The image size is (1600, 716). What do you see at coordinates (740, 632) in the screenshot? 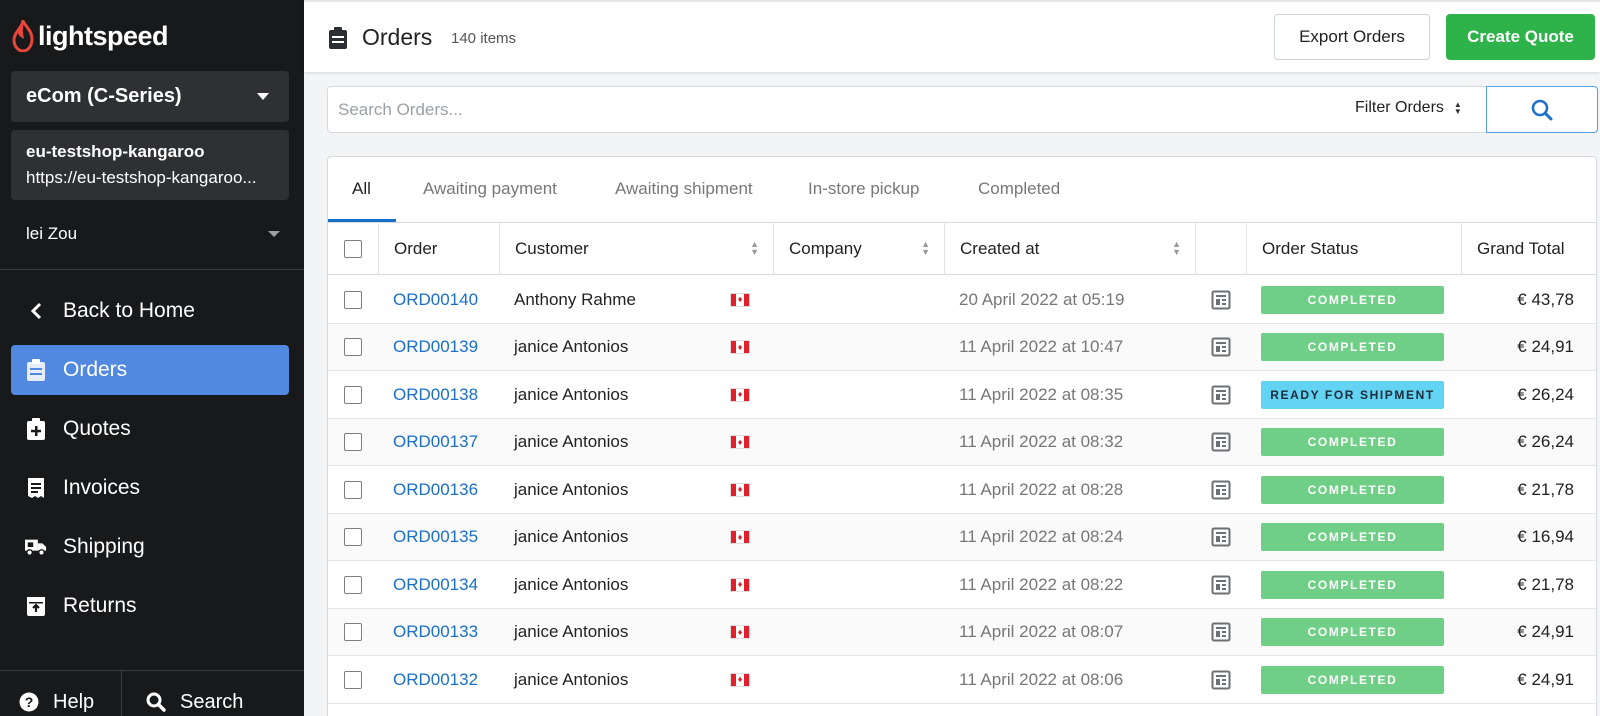
I see `country-flag-cell: ♦` at bounding box center [740, 632].